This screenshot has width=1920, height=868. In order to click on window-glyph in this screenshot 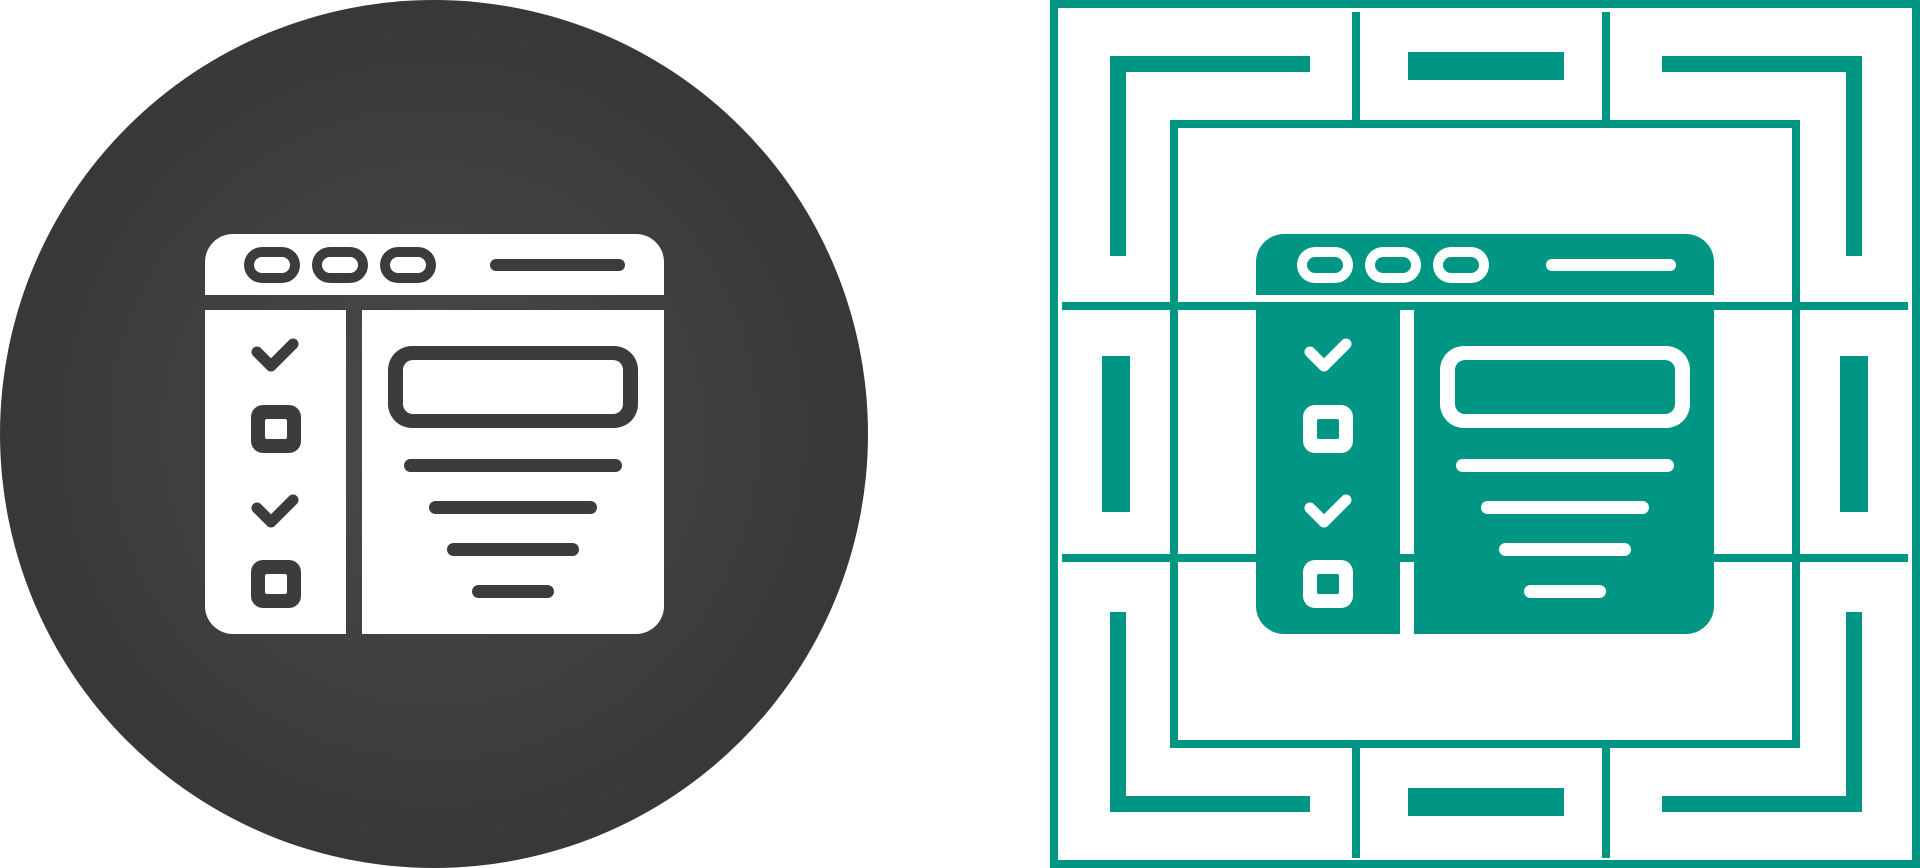, I will do `click(434, 434)`.